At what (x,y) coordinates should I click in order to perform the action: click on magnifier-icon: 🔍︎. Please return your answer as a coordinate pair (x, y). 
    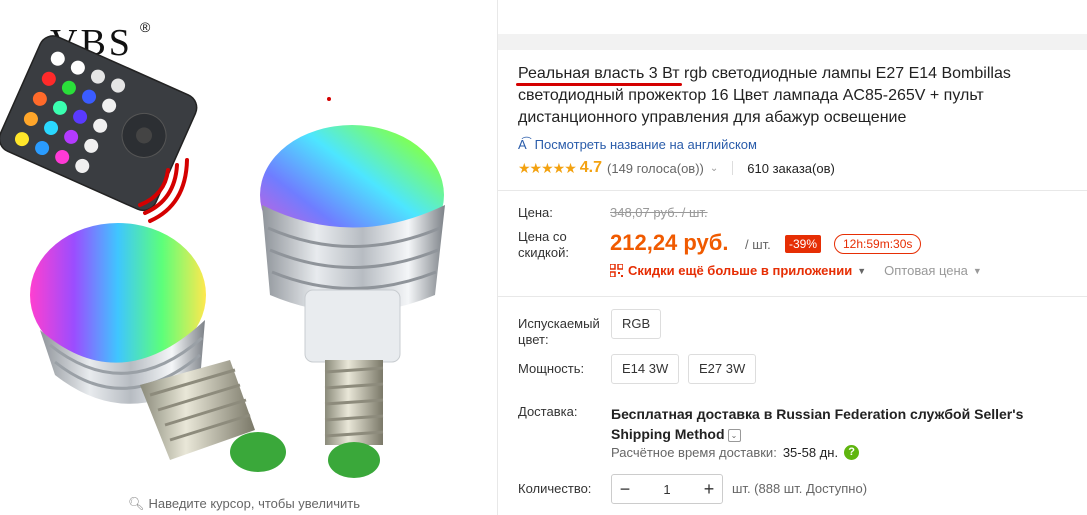
    Looking at the image, I should click on (136, 503).